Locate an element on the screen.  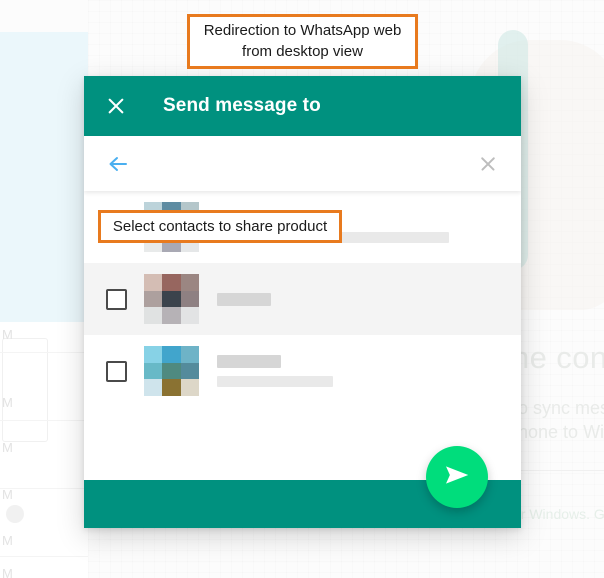
background-sidebar-tint is located at coordinates (44, 177).